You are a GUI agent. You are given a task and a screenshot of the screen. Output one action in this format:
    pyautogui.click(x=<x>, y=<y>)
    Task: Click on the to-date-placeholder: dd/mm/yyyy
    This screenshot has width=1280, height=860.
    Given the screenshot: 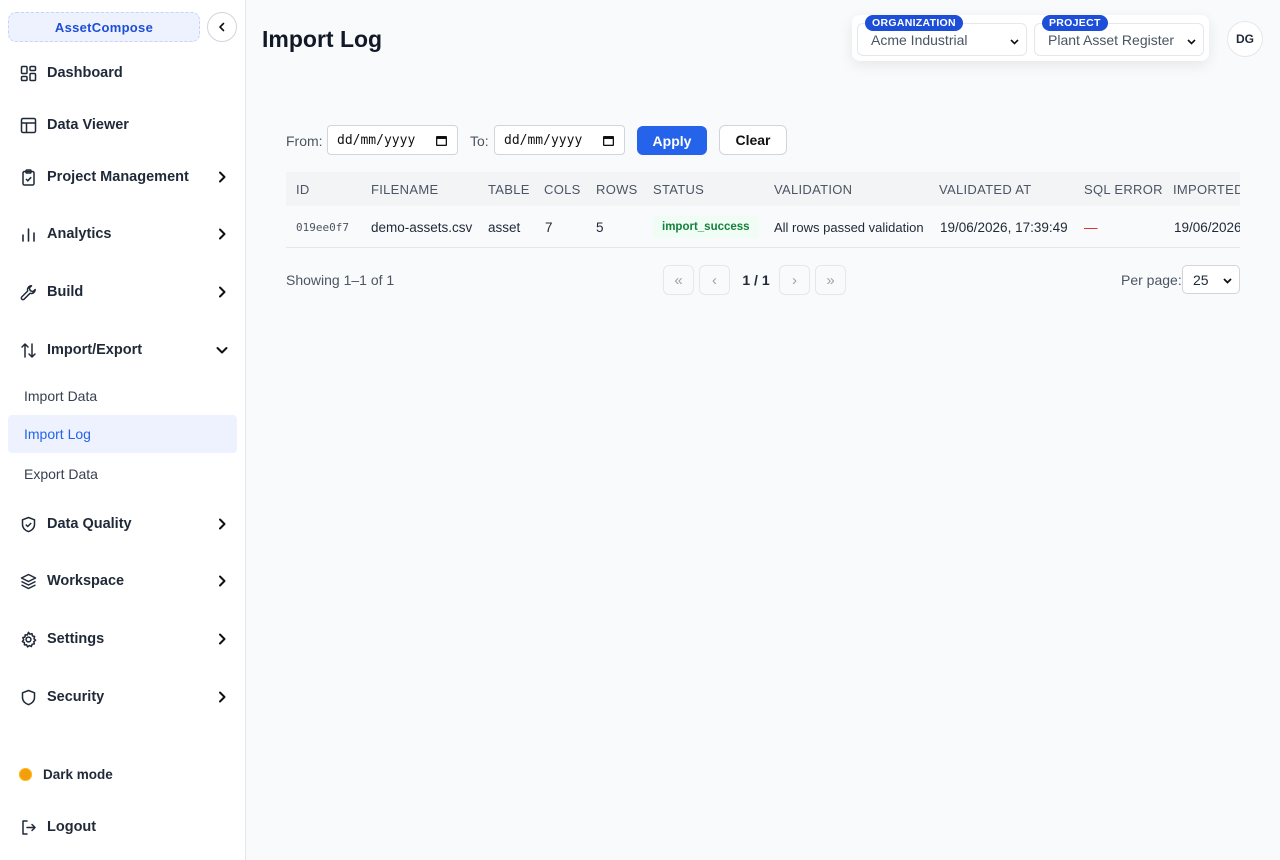 What is the action you would take?
    pyautogui.click(x=543, y=140)
    